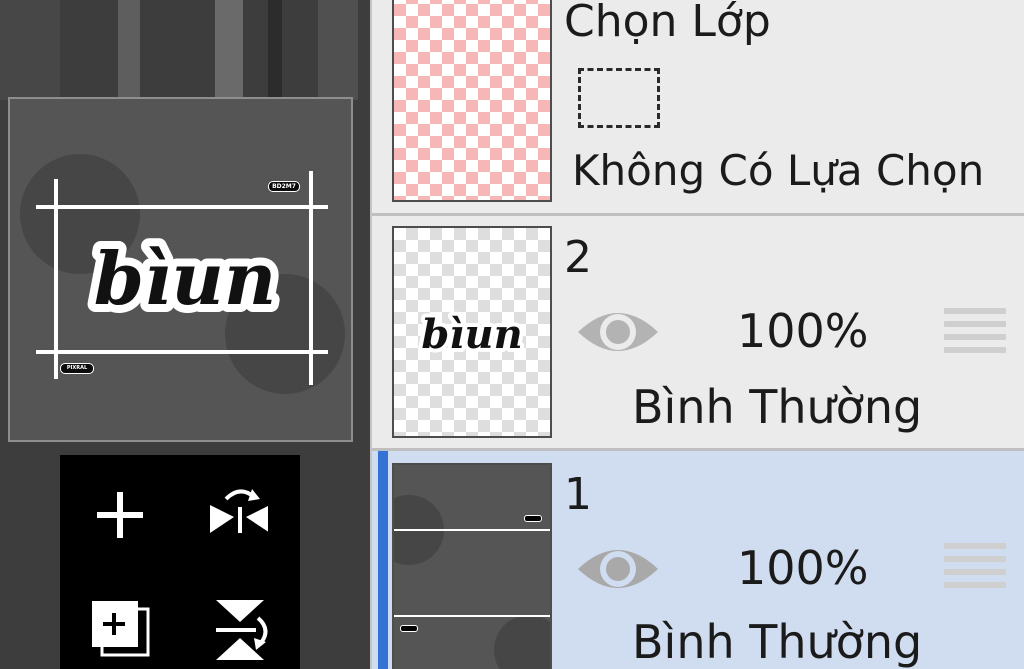  What do you see at coordinates (239, 511) in the screenshot?
I see `flip-horizontal-icon` at bounding box center [239, 511].